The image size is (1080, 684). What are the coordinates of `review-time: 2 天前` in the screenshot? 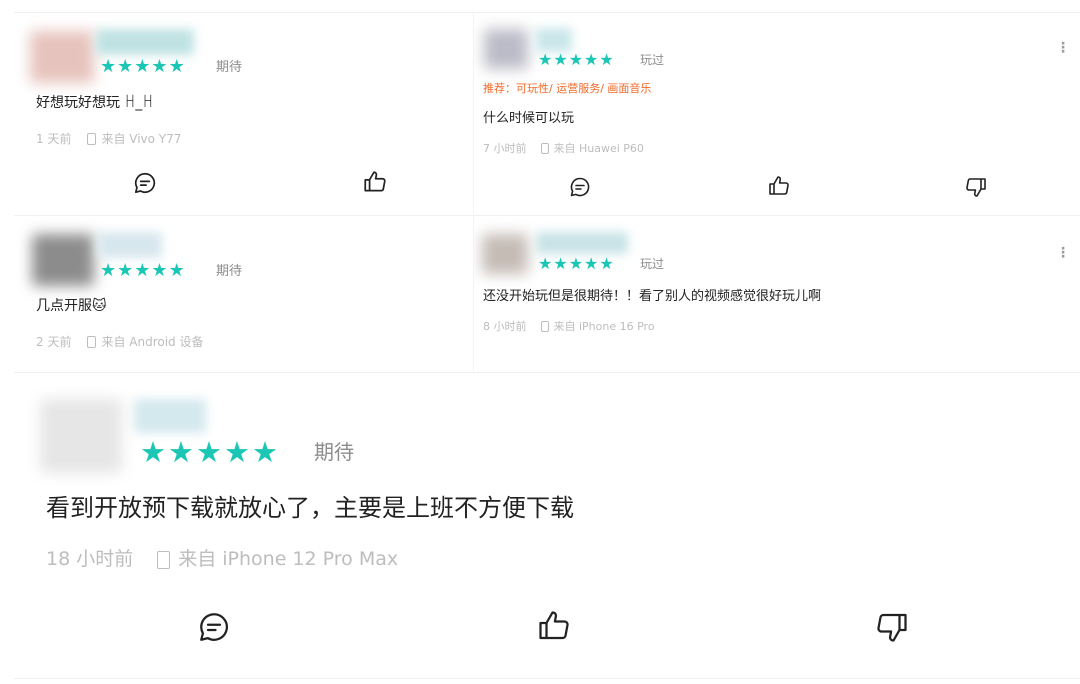 It's located at (54, 342).